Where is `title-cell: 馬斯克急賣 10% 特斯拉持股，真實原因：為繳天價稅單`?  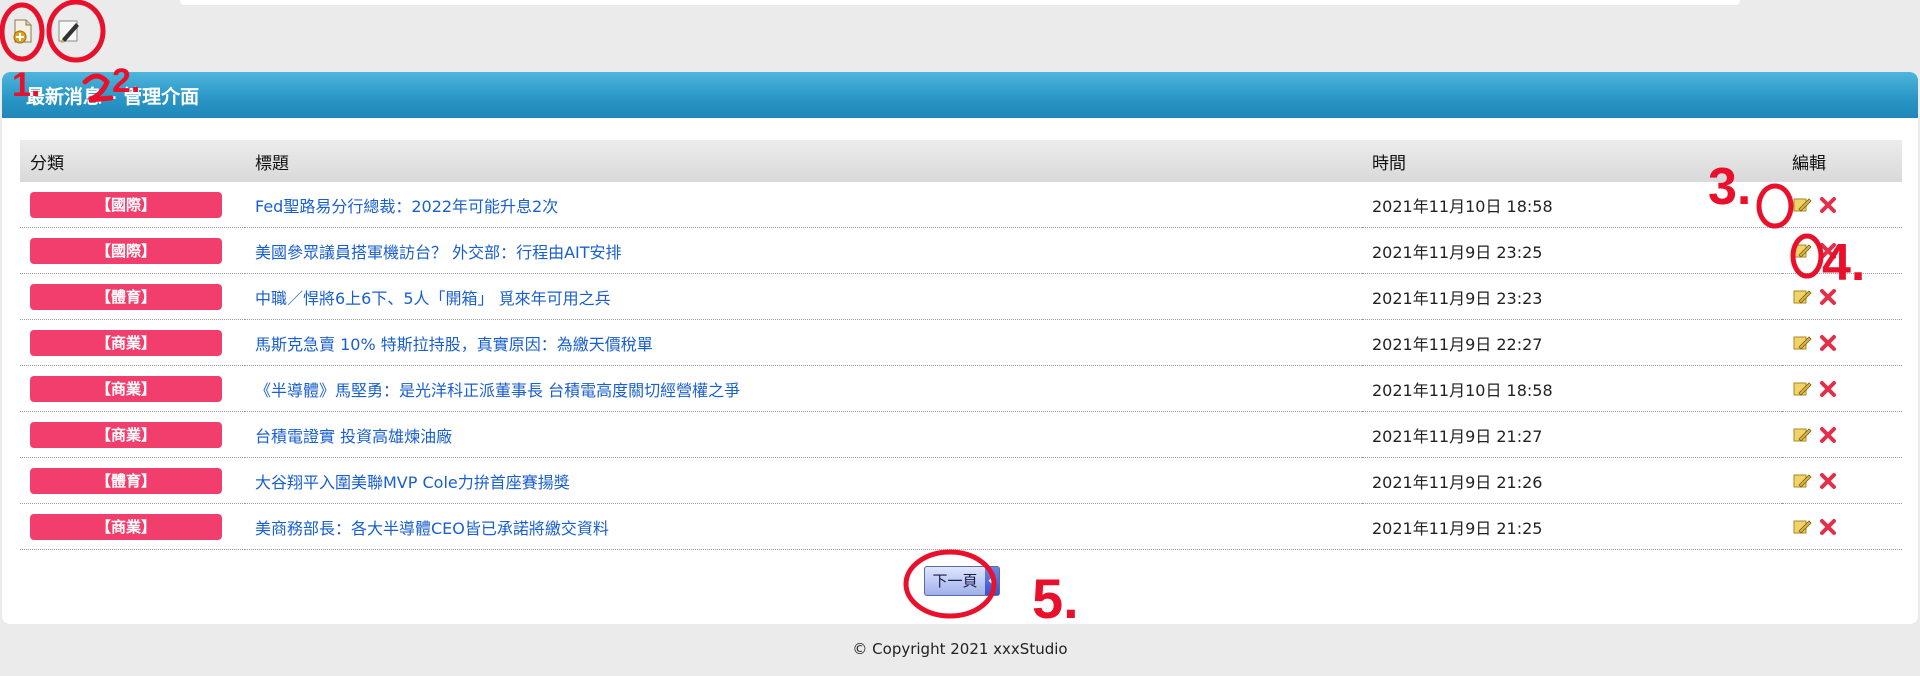
title-cell: 馬斯克急賣 10% 特斯拉持股，真實原因：為繳天價稅單 is located at coordinates (803, 342).